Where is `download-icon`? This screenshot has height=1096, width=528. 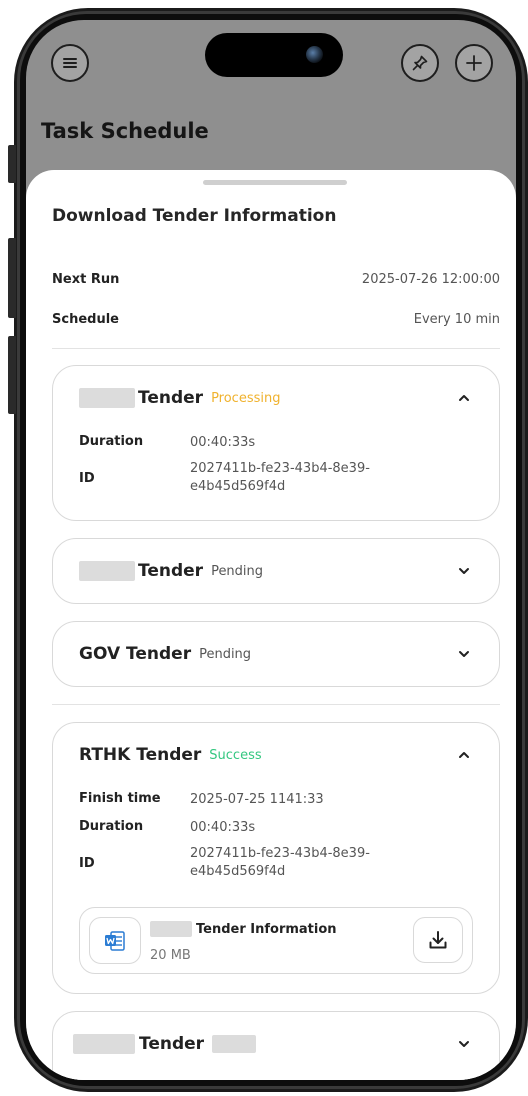 download-icon is located at coordinates (438, 940).